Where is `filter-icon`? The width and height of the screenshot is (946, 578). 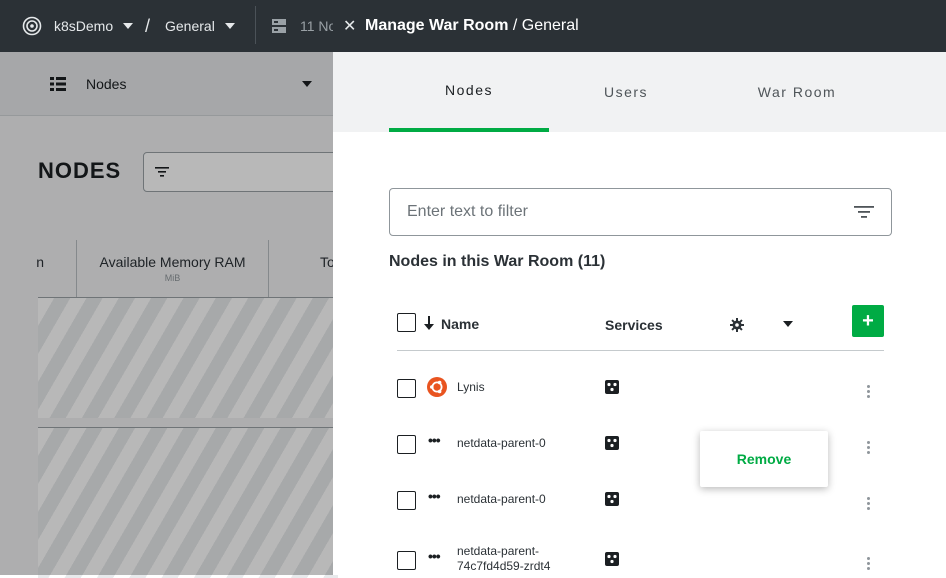
filter-icon is located at coordinates (864, 214).